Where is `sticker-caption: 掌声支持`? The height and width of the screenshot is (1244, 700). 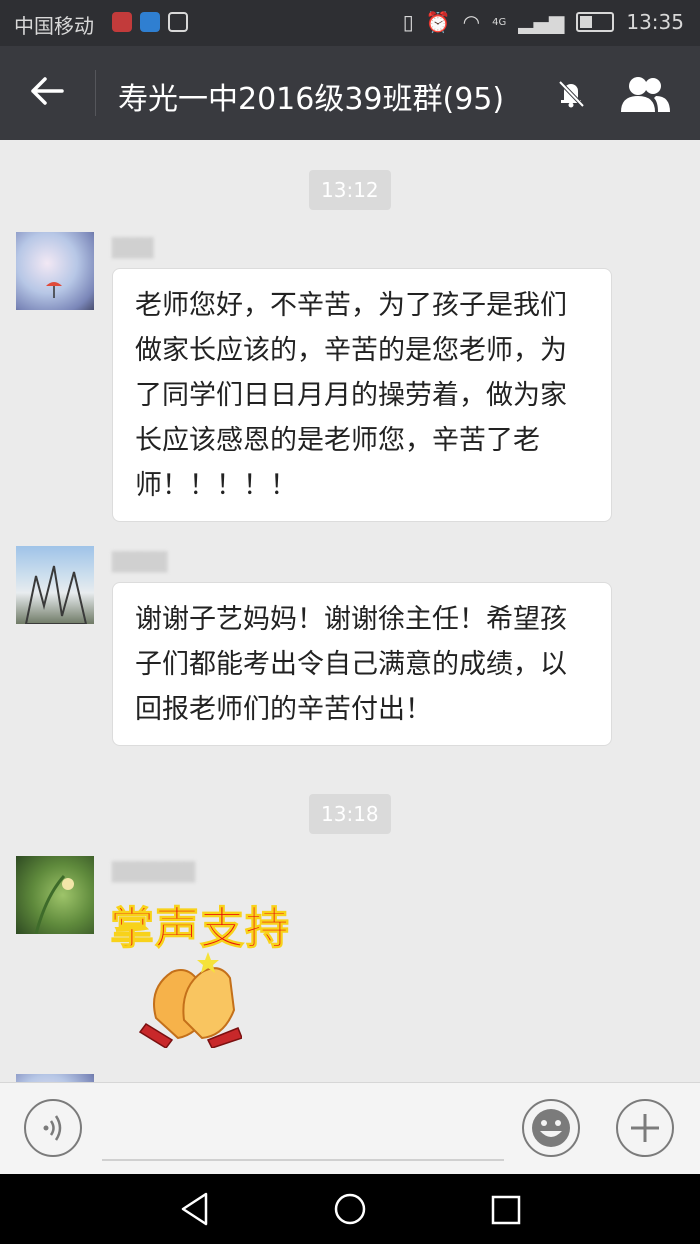 sticker-caption: 掌声支持 is located at coordinates (200, 929).